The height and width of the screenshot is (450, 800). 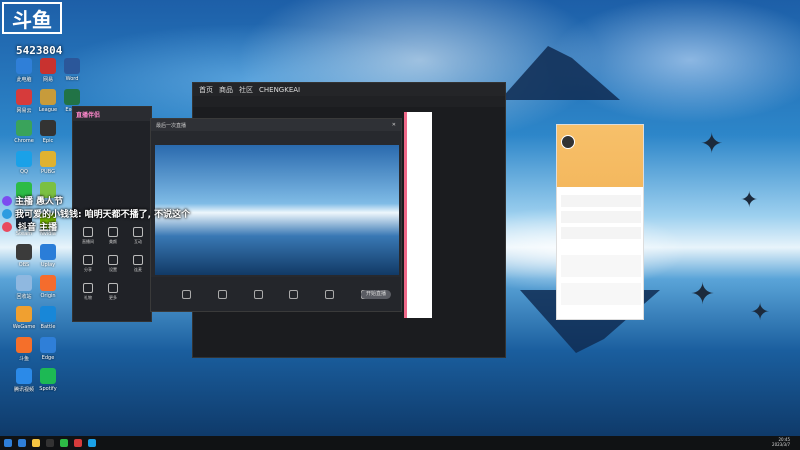 I want to click on close-icon: ✕, so click(x=394, y=125).